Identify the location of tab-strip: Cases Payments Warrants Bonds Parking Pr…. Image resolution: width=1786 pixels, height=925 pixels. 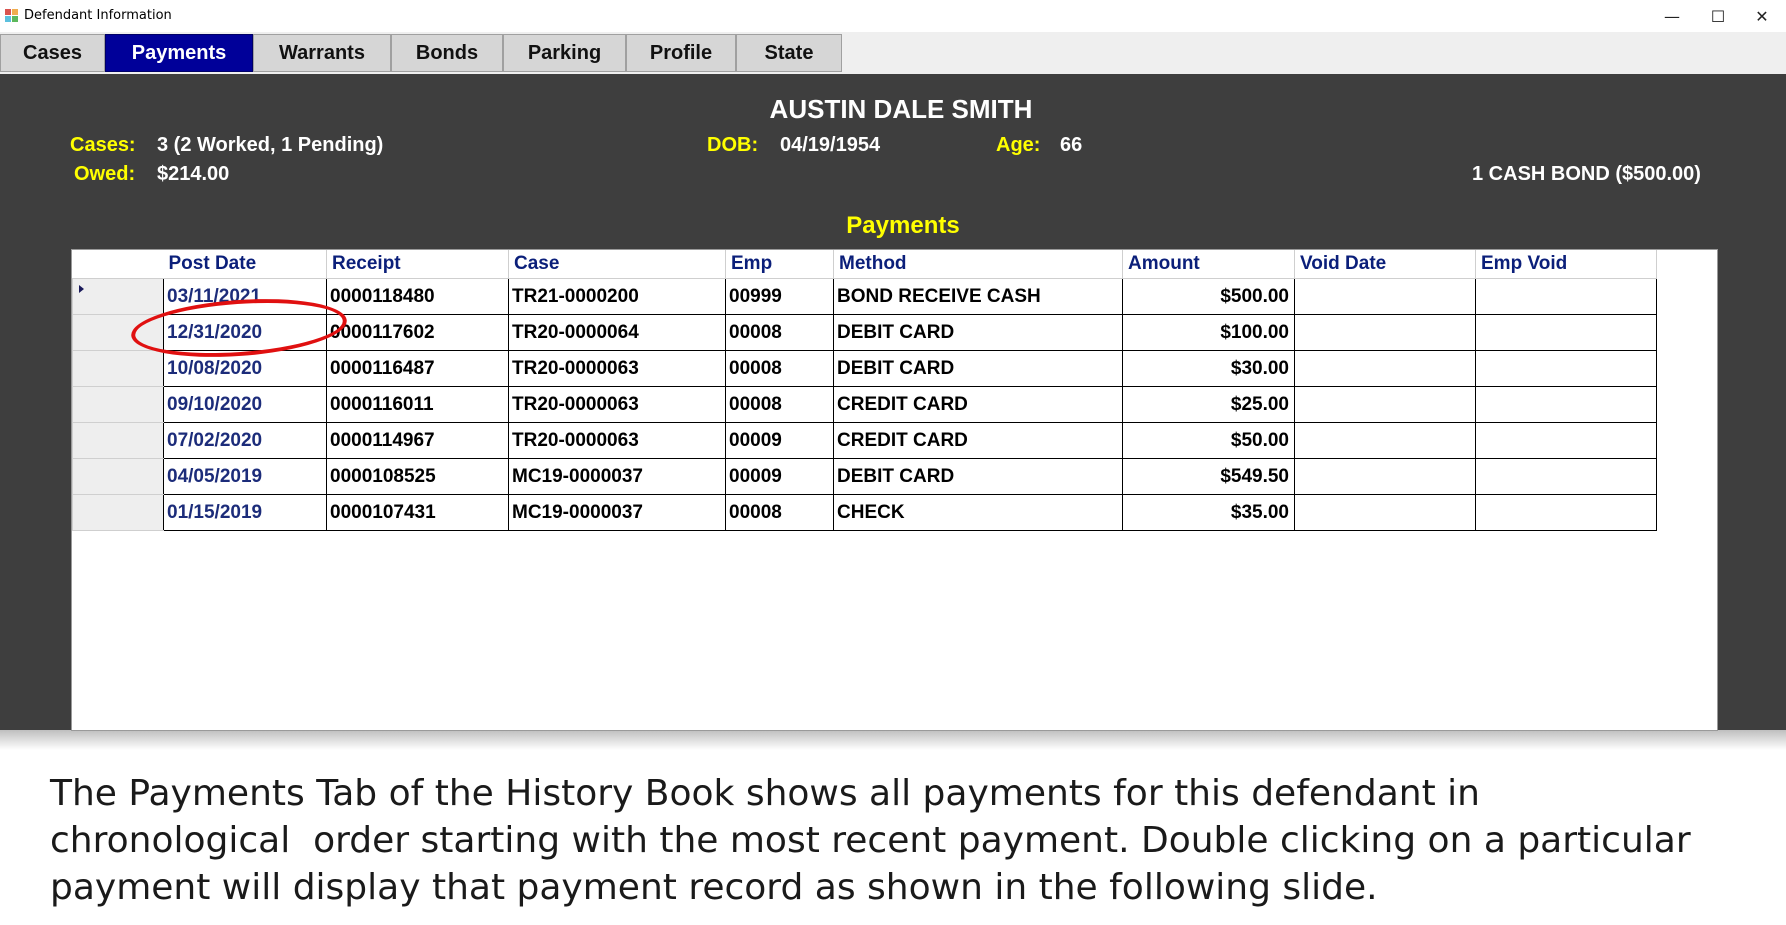
(893, 53).